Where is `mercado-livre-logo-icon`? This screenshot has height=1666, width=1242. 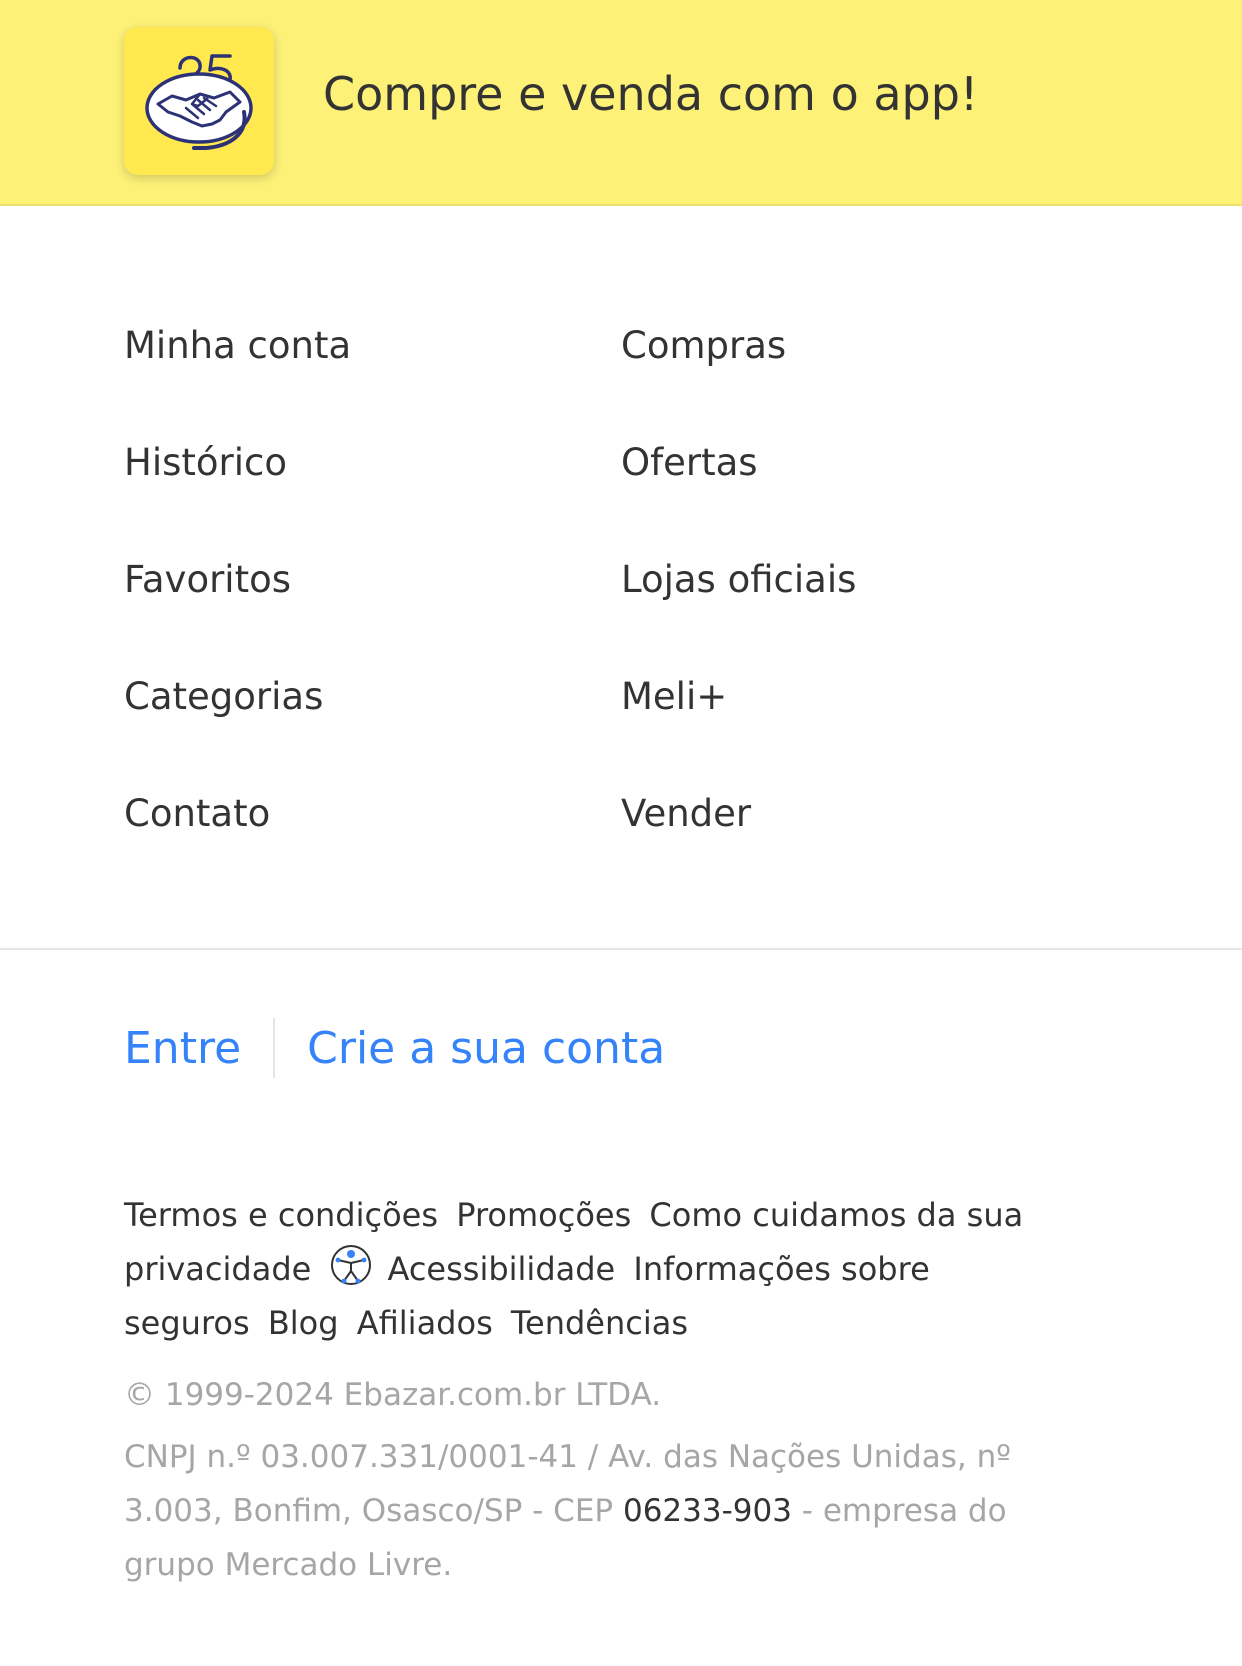 mercado-livre-logo-icon is located at coordinates (199, 101).